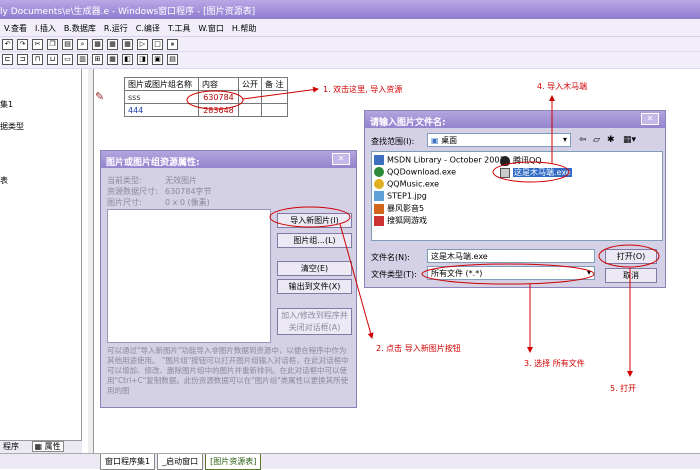 Image resolution: width=700 pixels, height=470 pixels. Describe the element at coordinates (499, 140) in the screenshot. I see `look-in-select: ▣ 桌面 ▾` at that location.